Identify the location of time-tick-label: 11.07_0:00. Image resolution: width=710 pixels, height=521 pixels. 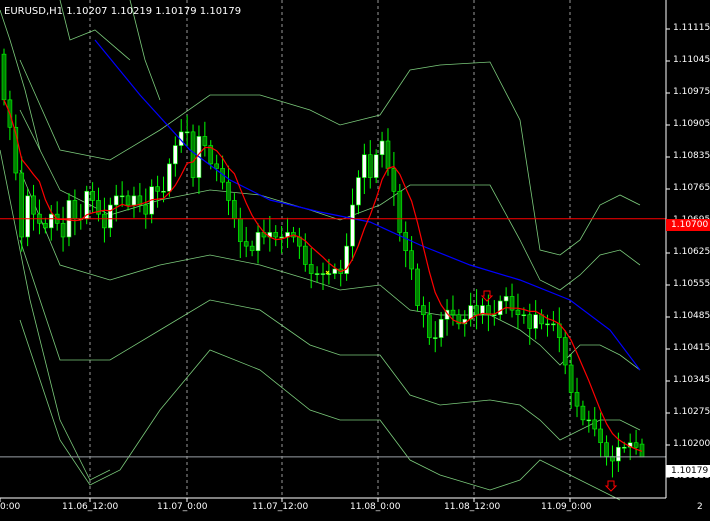
(182, 507).